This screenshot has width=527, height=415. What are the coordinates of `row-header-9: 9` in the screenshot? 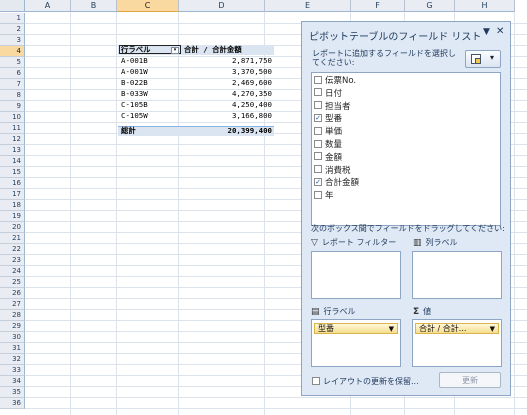 It's located at (12, 106).